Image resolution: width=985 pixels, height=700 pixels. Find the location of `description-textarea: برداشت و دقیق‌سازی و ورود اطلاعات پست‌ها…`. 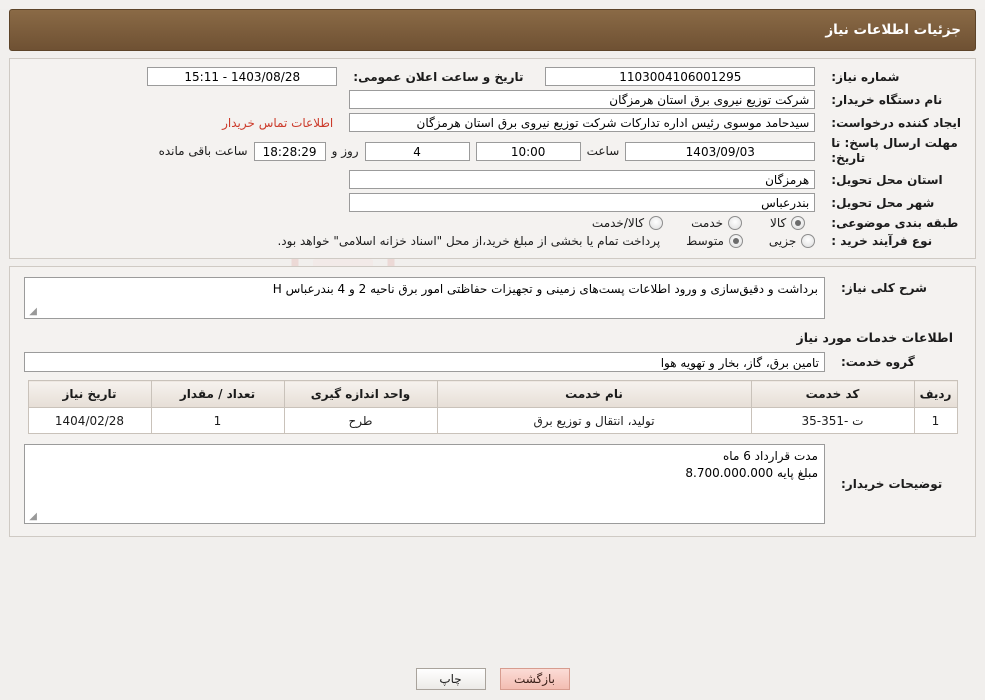

description-textarea: برداشت و دقیق‌سازی و ورود اطلاعات پست‌ها… is located at coordinates (424, 298).